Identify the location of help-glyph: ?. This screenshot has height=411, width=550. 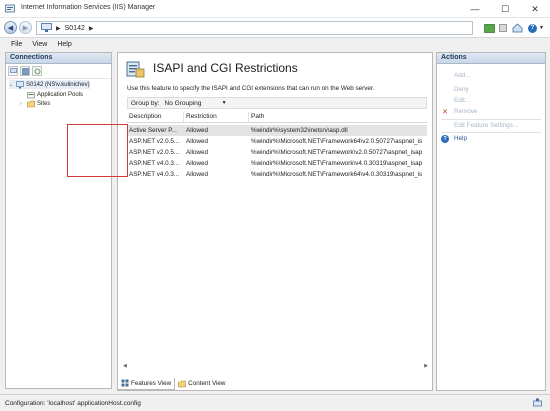
(445, 138).